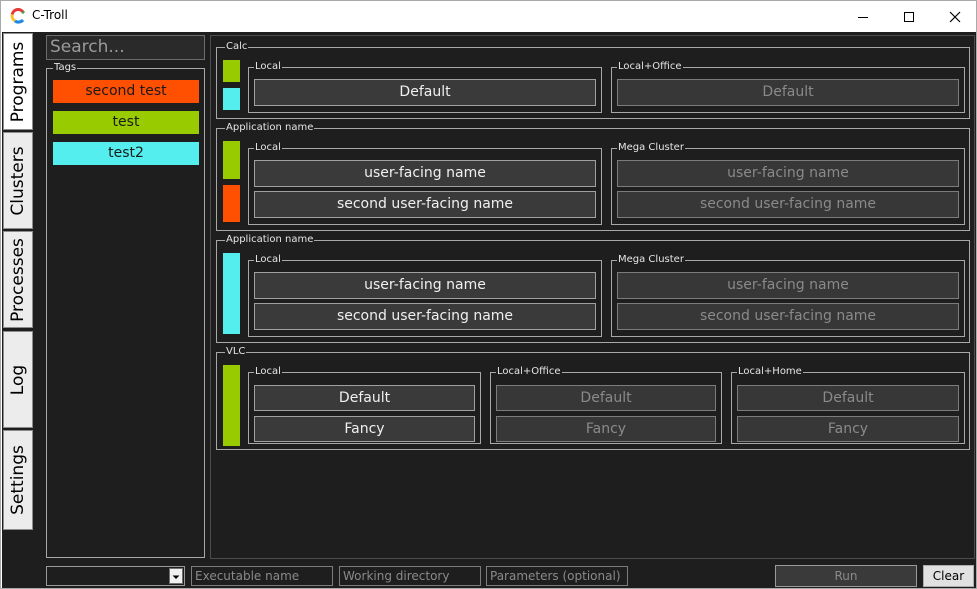 Image resolution: width=977 pixels, height=589 pixels. I want to click on maximize-button, so click(909, 16).